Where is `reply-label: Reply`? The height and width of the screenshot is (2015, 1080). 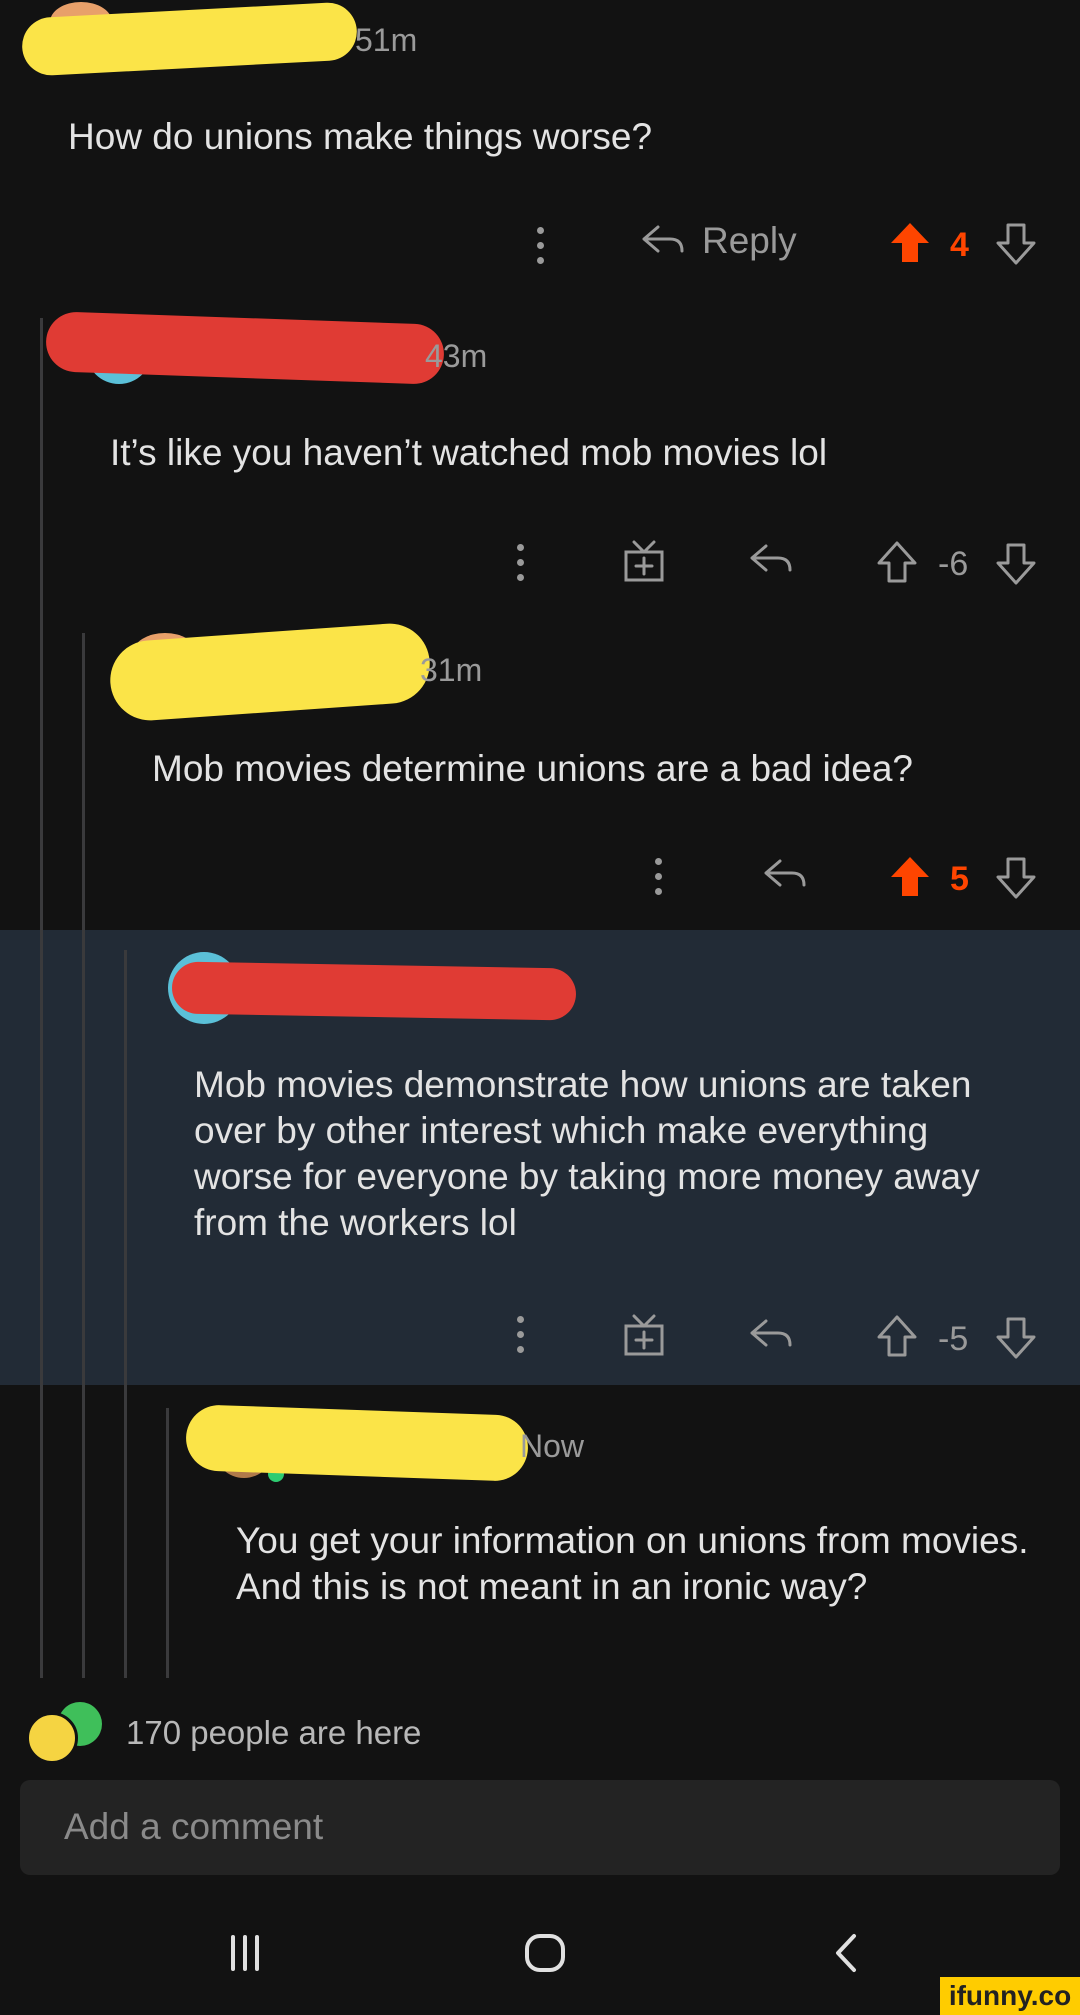
reply-label: Reply is located at coordinates (749, 240).